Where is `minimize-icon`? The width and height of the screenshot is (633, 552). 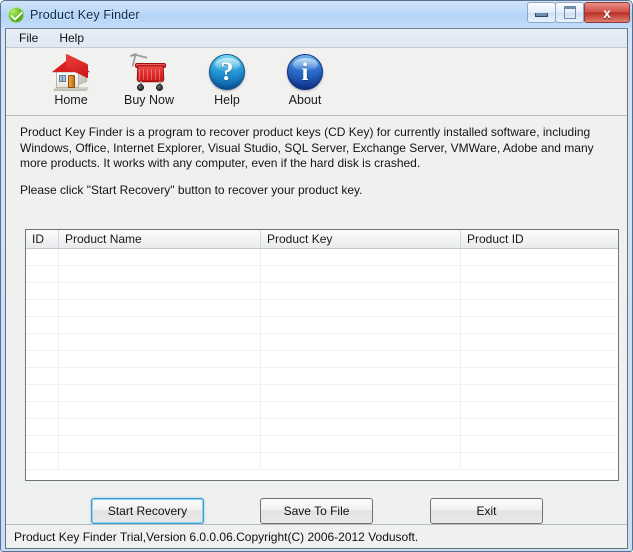 minimize-icon is located at coordinates (541, 15).